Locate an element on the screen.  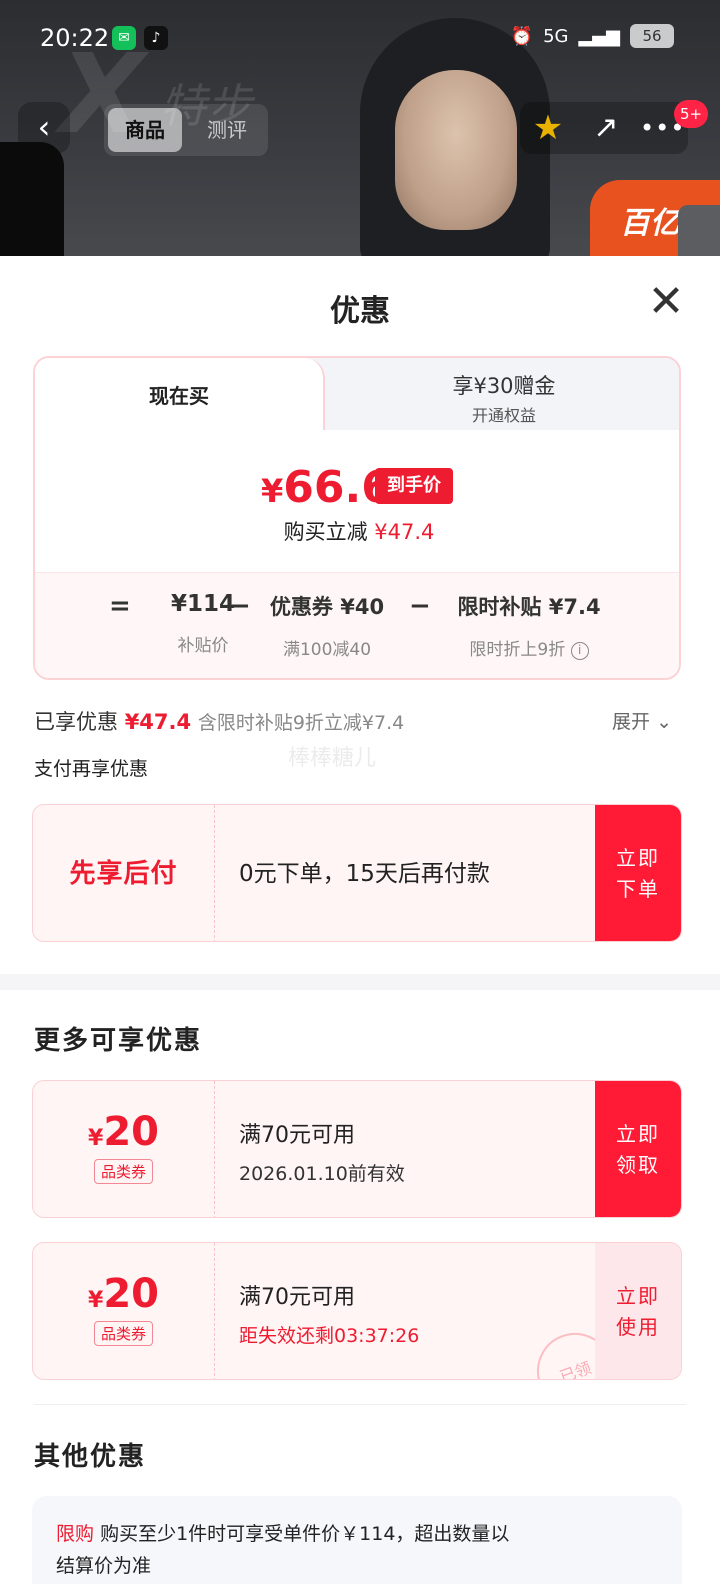
tab-gift-label: 享¥30赠金 is located at coordinates (504, 386).